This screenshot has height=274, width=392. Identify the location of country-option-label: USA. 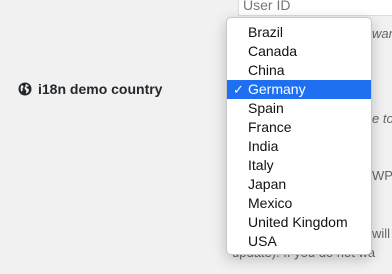
(262, 241).